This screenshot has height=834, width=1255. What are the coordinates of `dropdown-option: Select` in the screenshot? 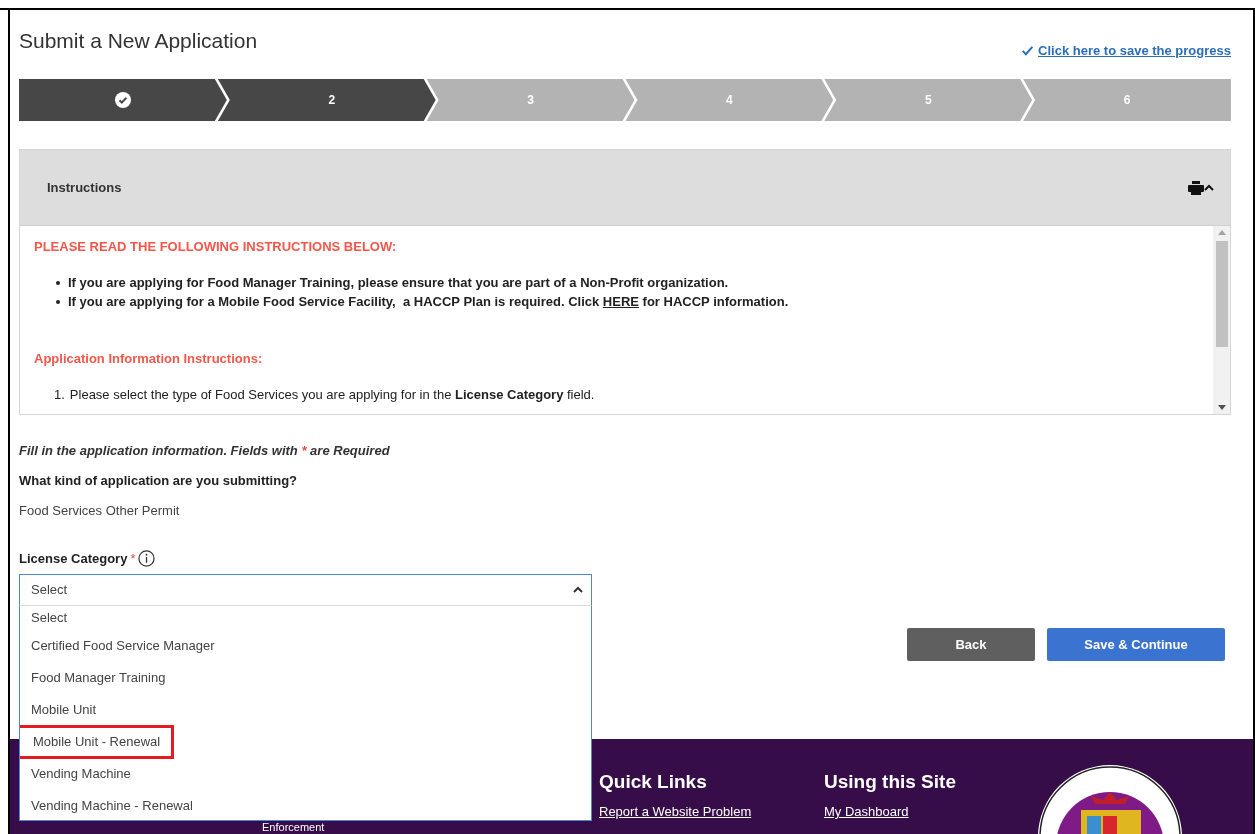 It's located at (44, 618).